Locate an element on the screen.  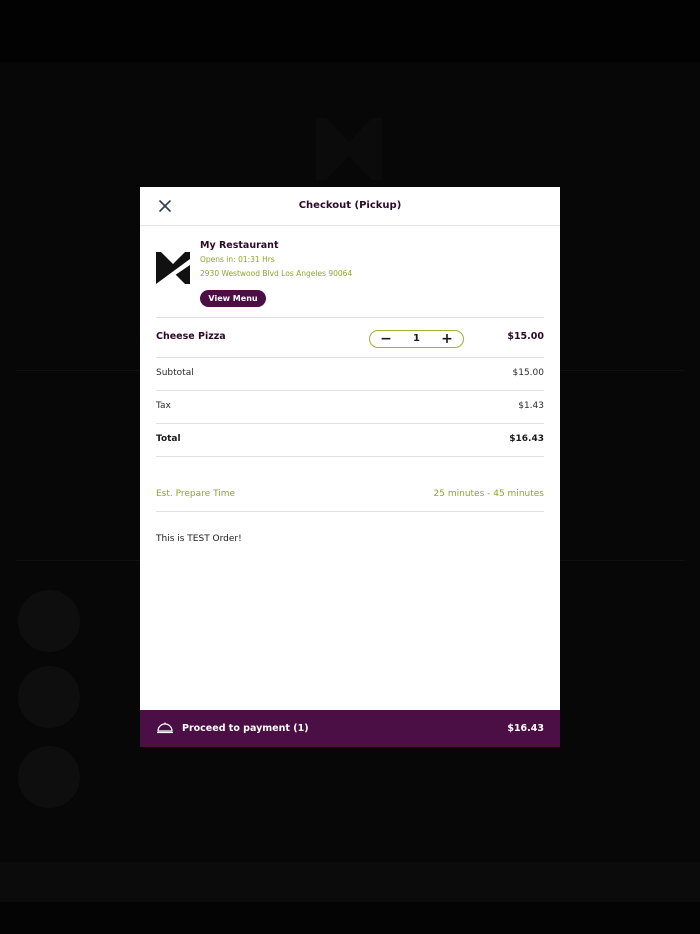
background-logo-icon is located at coordinates (349, 149).